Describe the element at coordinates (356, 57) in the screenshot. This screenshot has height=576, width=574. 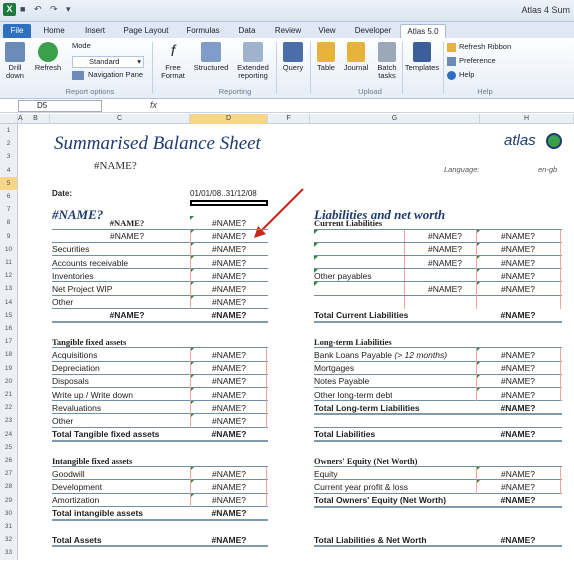
I see `journal-button: Journal` at that location.